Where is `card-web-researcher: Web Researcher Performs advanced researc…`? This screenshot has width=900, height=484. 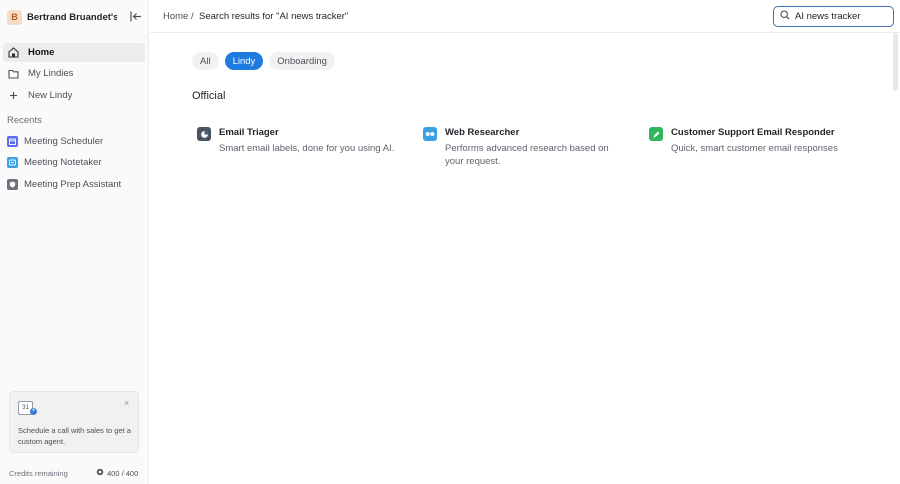 card-web-researcher: Web Researcher Performs advanced researc… is located at coordinates (530, 149).